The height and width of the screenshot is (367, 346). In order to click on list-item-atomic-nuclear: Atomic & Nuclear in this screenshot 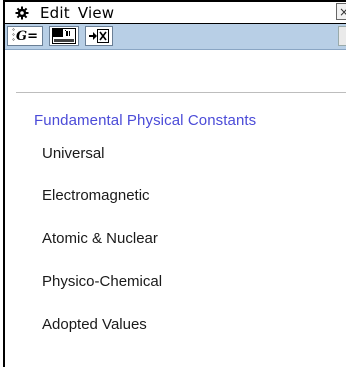, I will do `click(100, 238)`.